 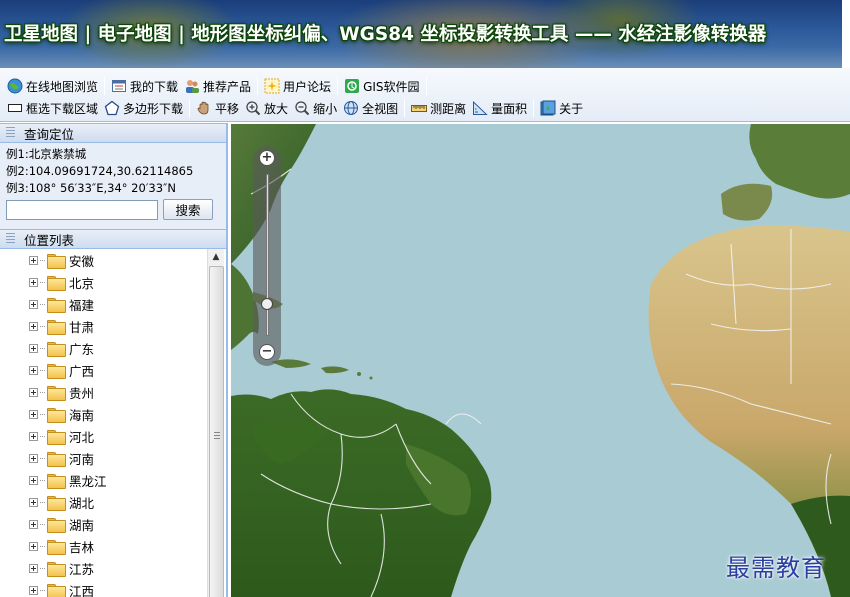 I want to click on my-downloads-button: 我的下载, so click(x=144, y=86).